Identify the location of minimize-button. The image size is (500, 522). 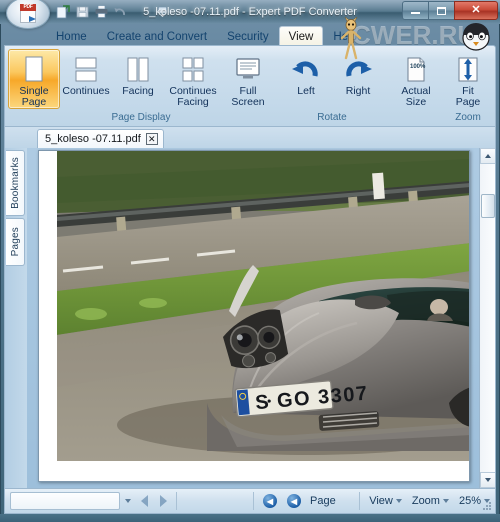
(415, 10).